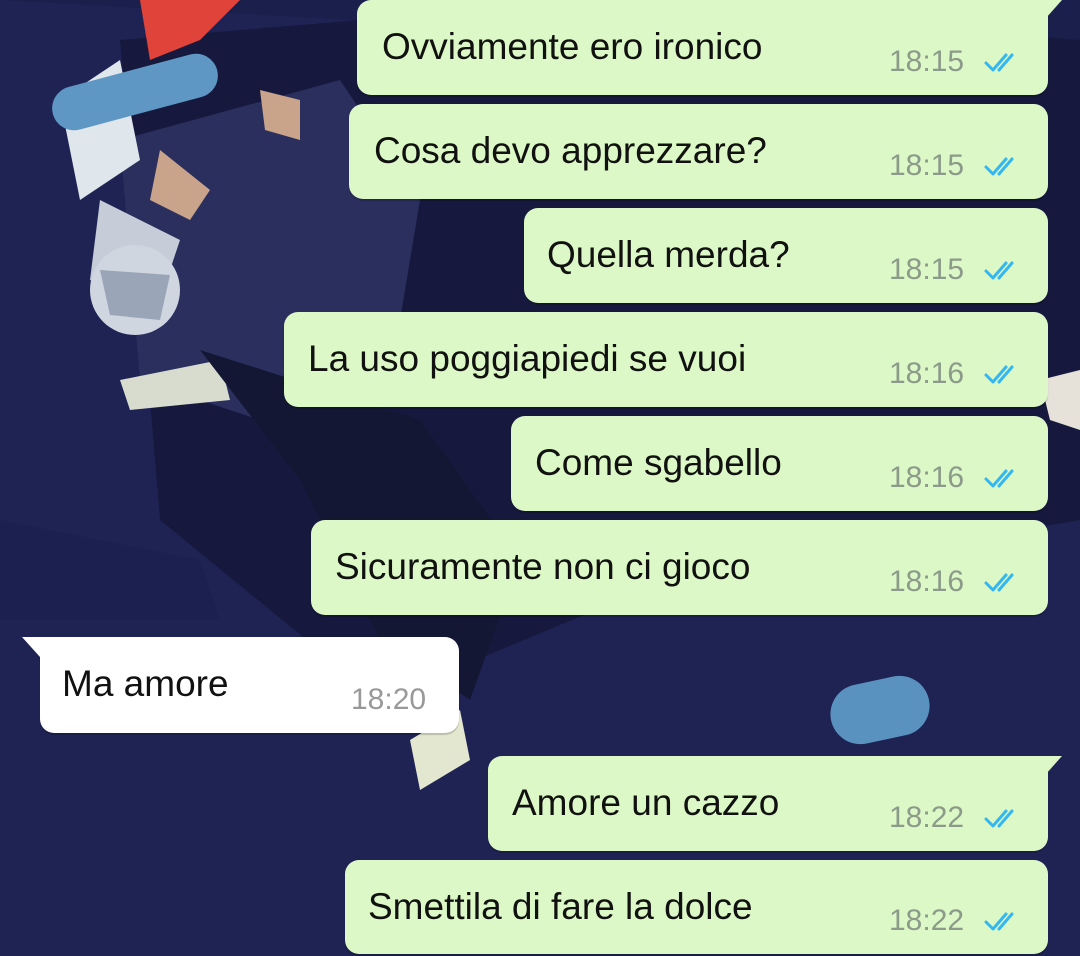  I want to click on message-text: La uso poggiapiedi se vuoi, so click(527, 358).